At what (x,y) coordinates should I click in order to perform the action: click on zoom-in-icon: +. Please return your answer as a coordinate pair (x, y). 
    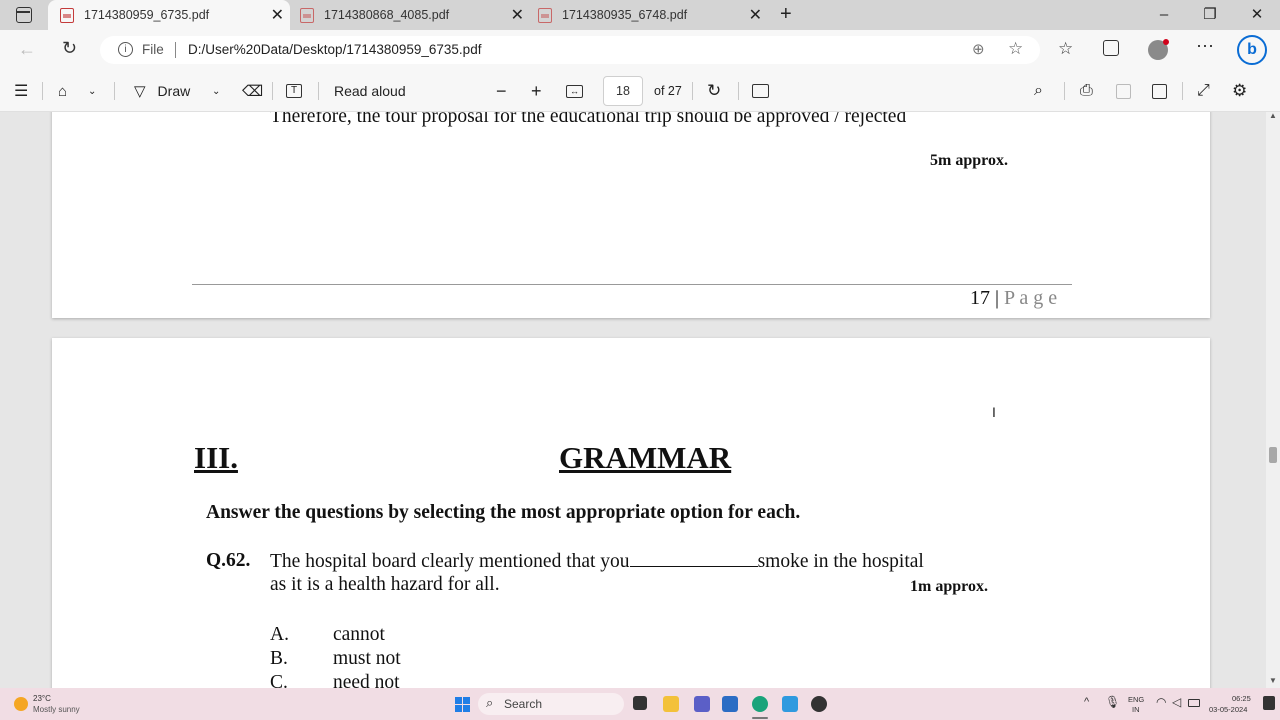
    Looking at the image, I should click on (536, 91).